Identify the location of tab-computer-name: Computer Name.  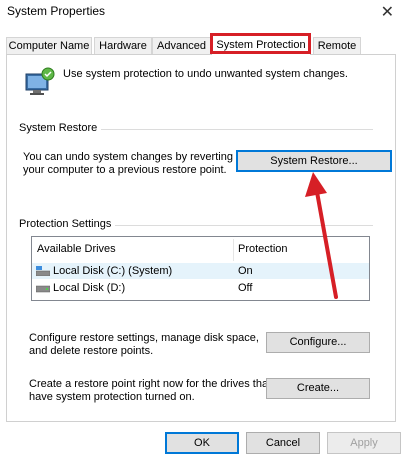
(49, 45).